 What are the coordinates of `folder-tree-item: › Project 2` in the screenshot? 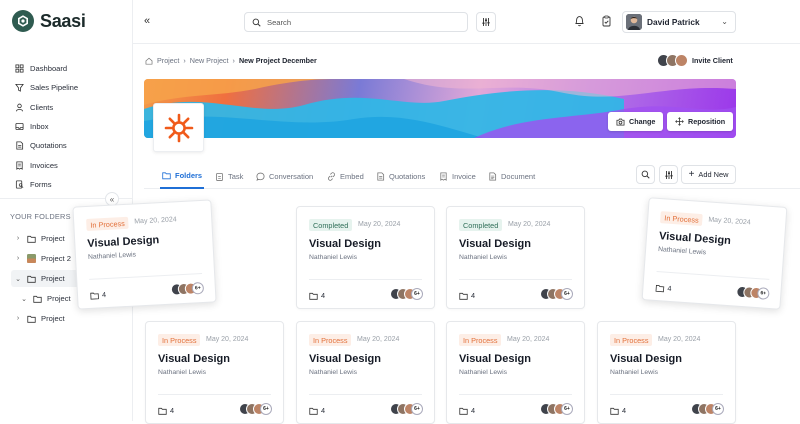 It's located at (45, 258).